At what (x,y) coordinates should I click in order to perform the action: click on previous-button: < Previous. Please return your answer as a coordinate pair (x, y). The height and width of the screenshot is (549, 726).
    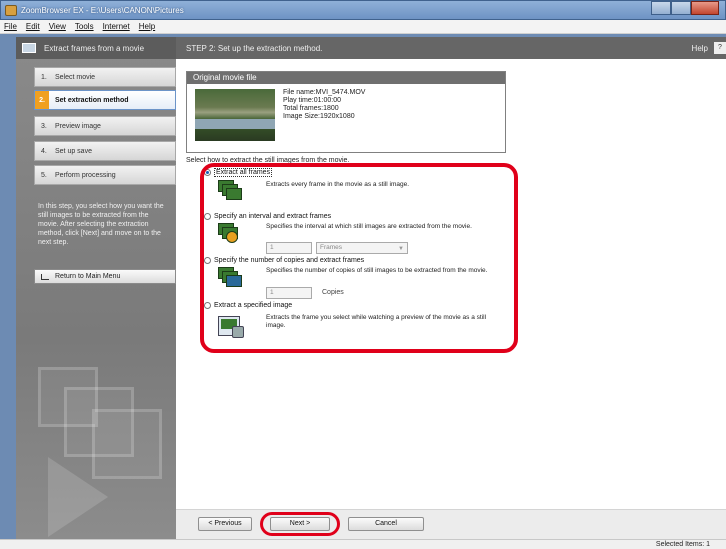
    Looking at the image, I should click on (225, 524).